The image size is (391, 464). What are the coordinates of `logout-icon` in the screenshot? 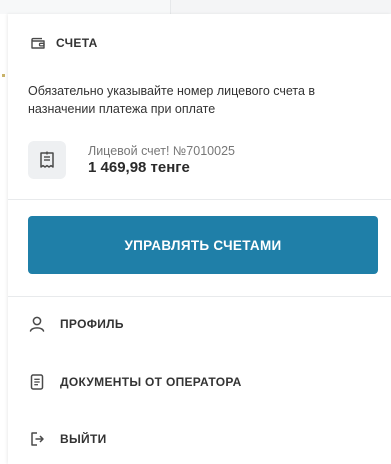 It's located at (37, 439).